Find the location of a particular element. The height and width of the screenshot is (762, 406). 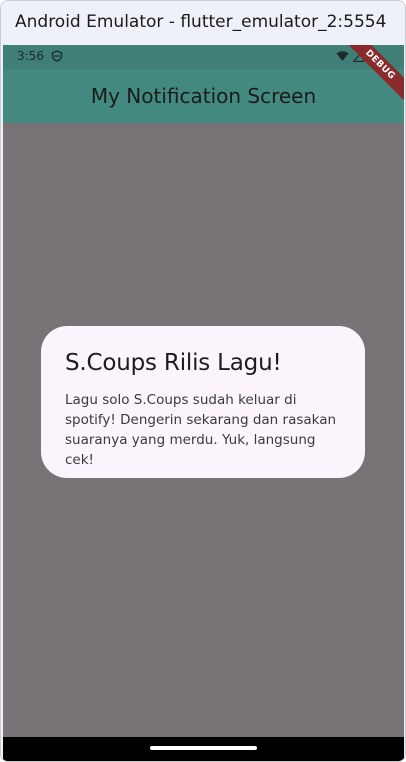

navigation-bar is located at coordinates (203, 749).